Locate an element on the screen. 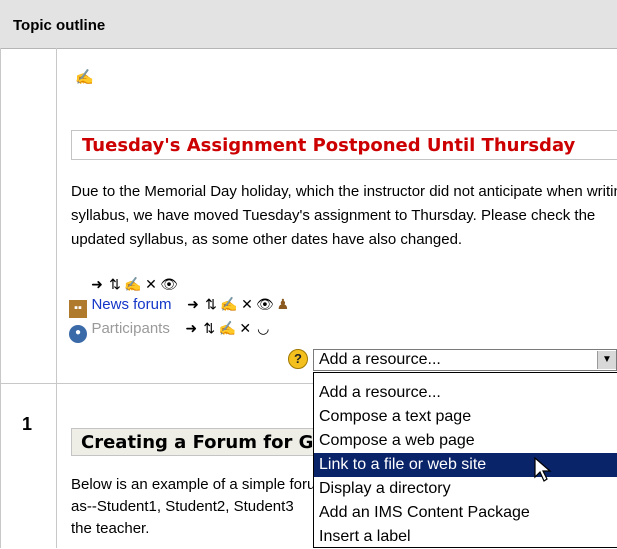  paragraph-line: as--Student1, Student2, Student3 is located at coordinates (182, 506).